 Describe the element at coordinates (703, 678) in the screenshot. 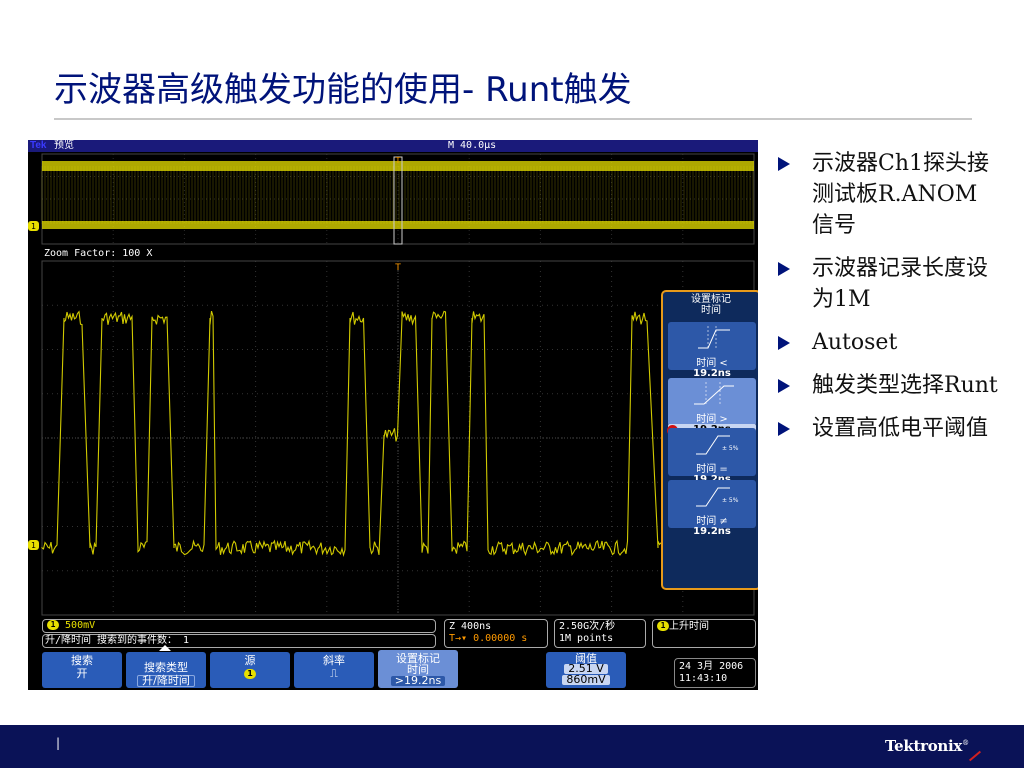

I see `time-display: 11:43:10` at that location.